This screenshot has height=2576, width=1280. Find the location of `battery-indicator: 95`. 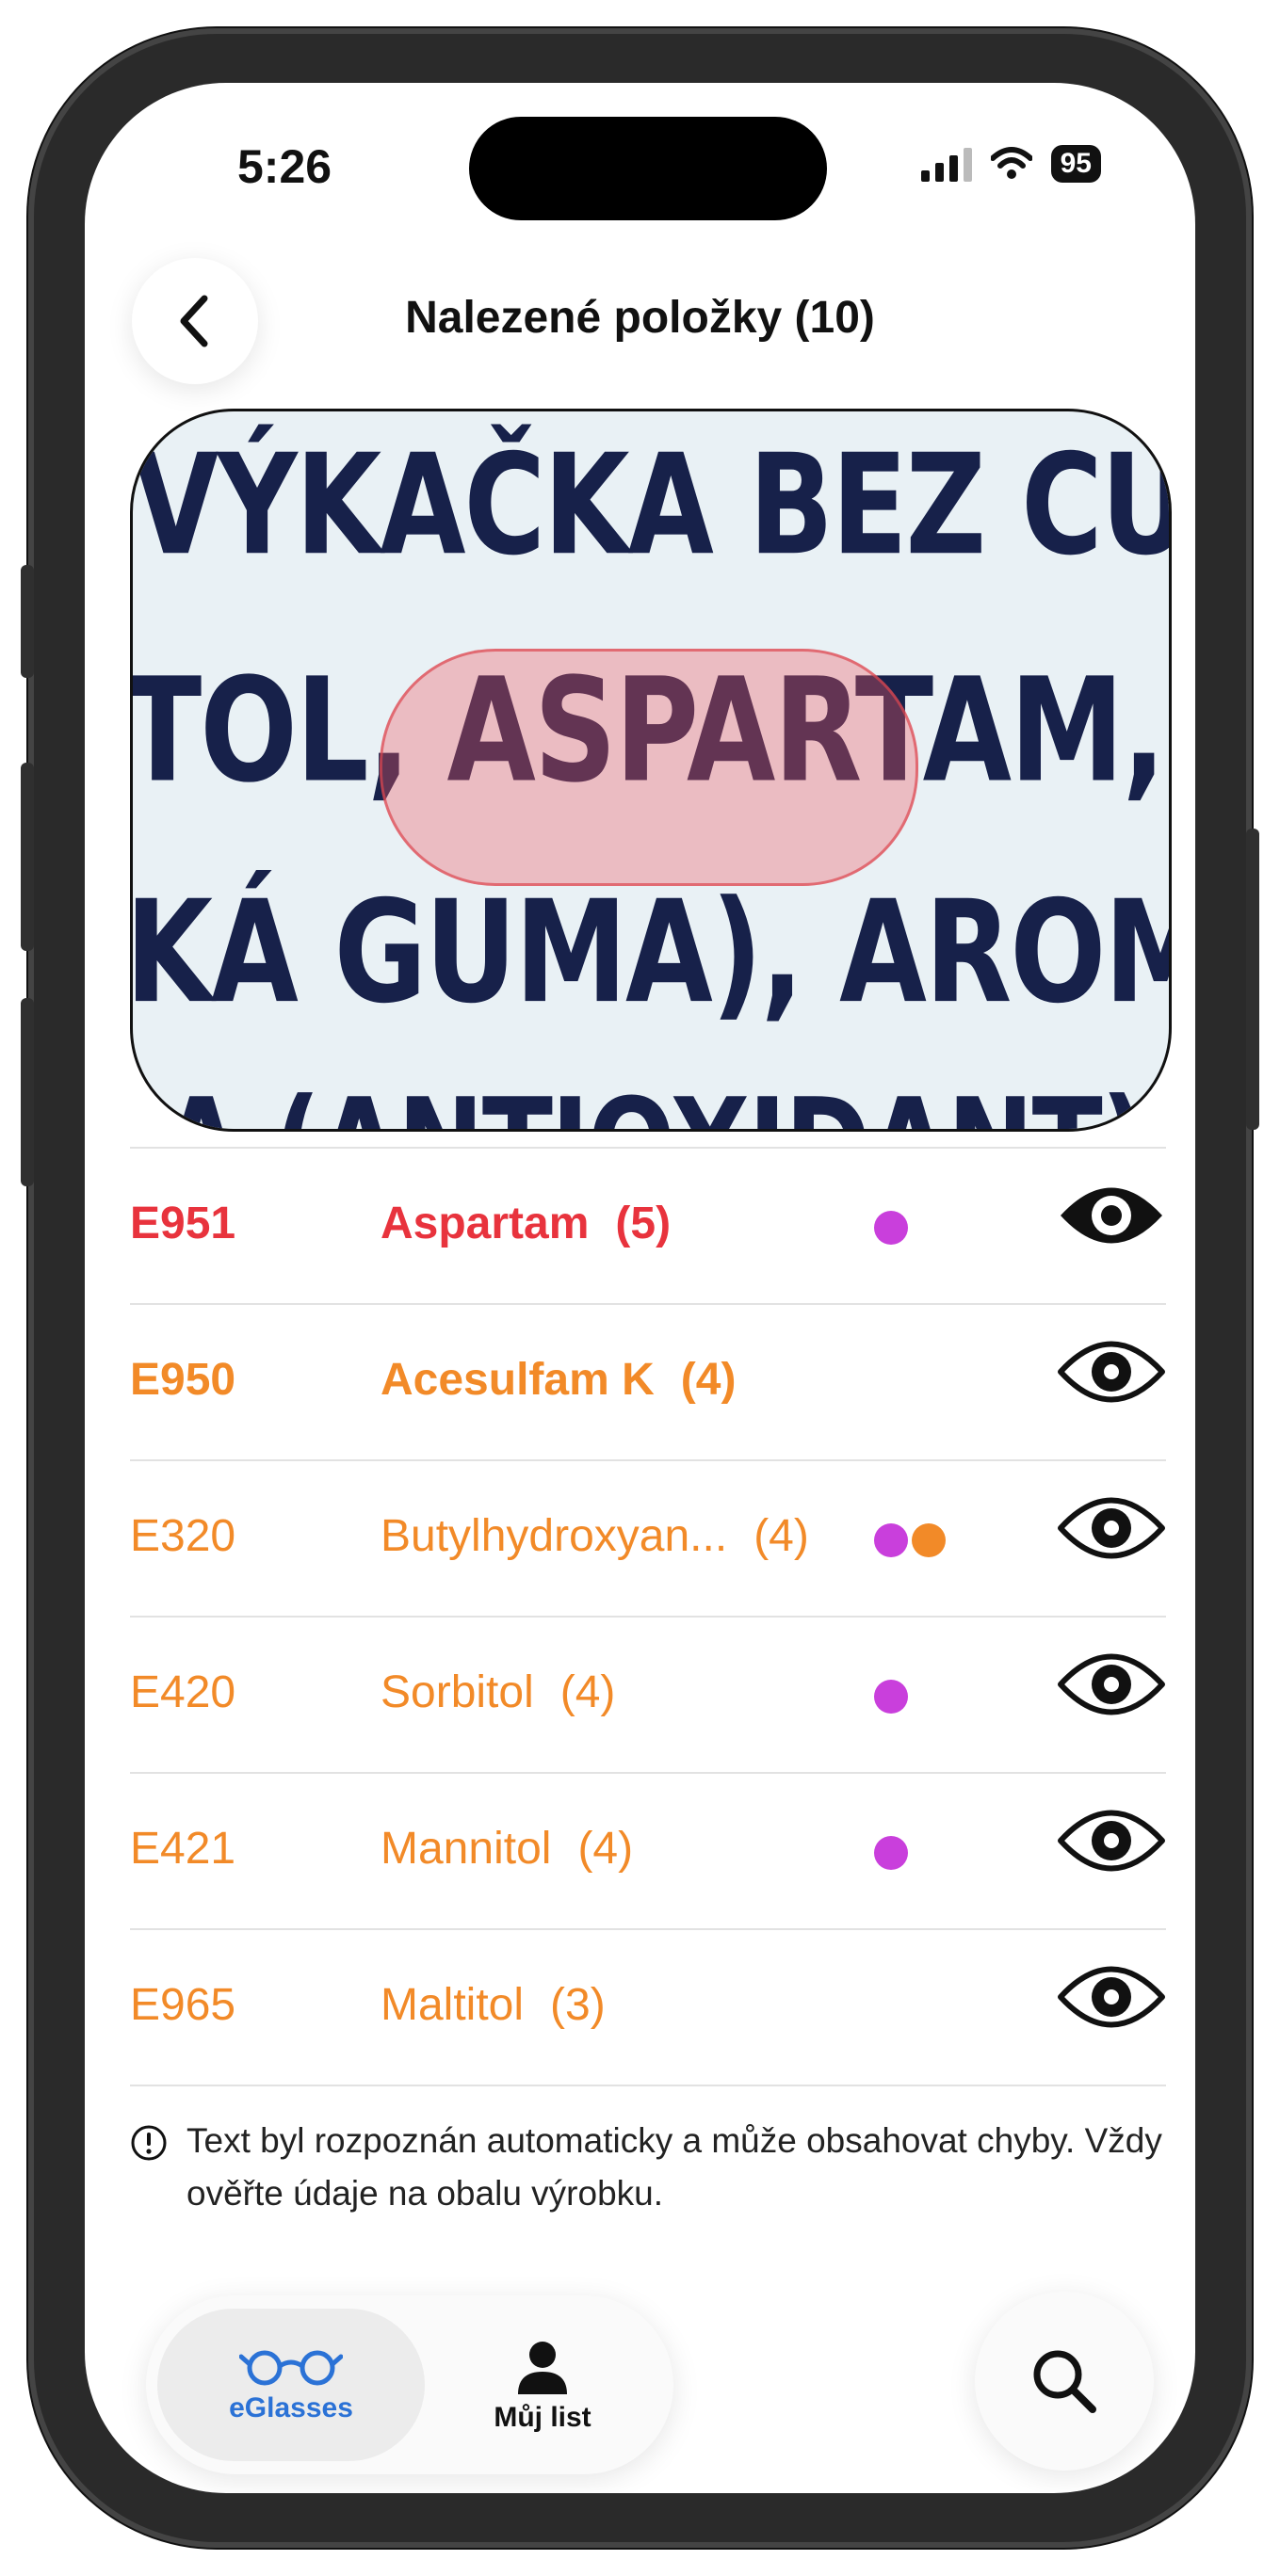

battery-indicator: 95 is located at coordinates (1075, 164).